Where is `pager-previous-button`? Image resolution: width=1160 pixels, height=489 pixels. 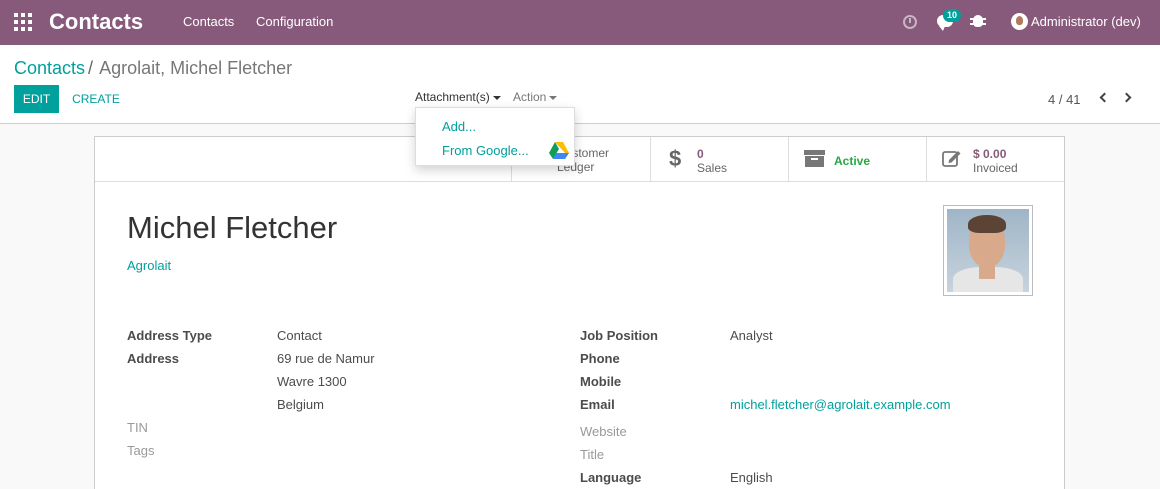
pager-previous-button is located at coordinates (1103, 98).